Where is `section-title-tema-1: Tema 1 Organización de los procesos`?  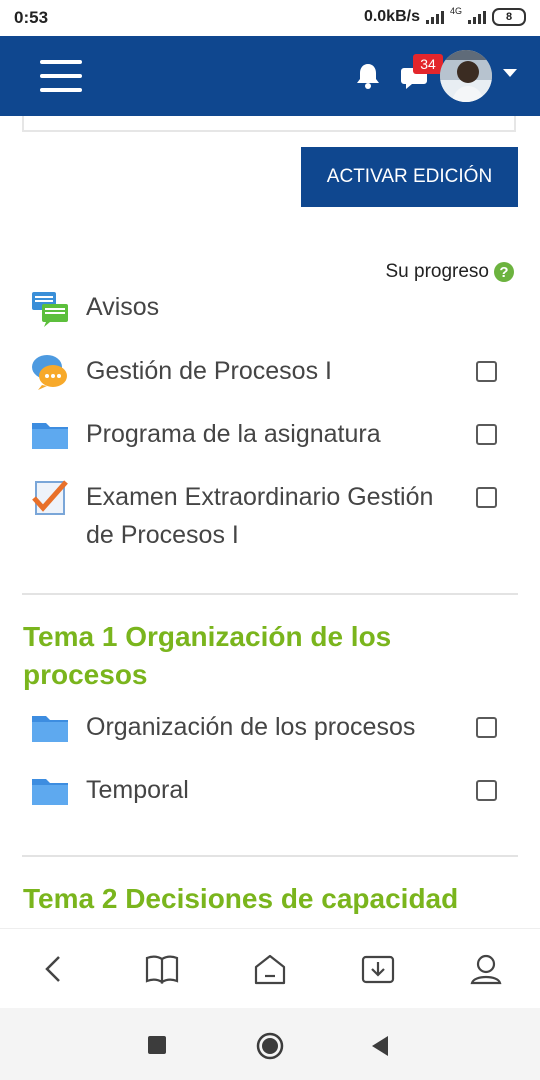 section-title-tema-1: Tema 1 Organización de los procesos is located at coordinates (263, 656).